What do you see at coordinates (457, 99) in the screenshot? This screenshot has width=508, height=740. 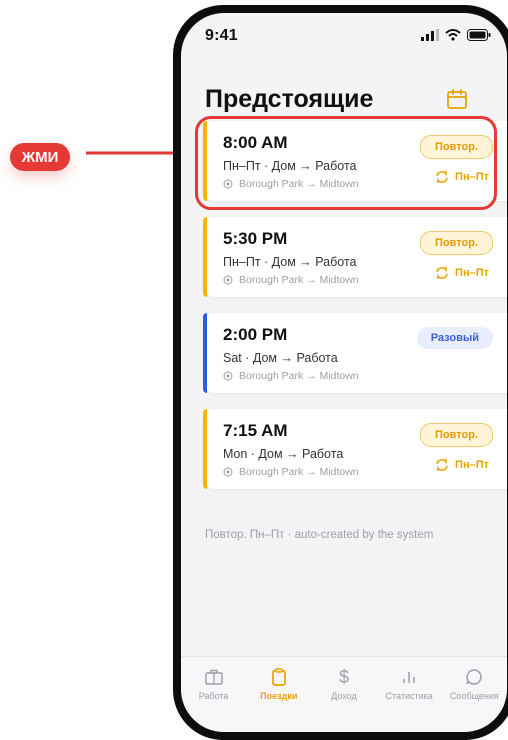 I see `calendar-icon` at bounding box center [457, 99].